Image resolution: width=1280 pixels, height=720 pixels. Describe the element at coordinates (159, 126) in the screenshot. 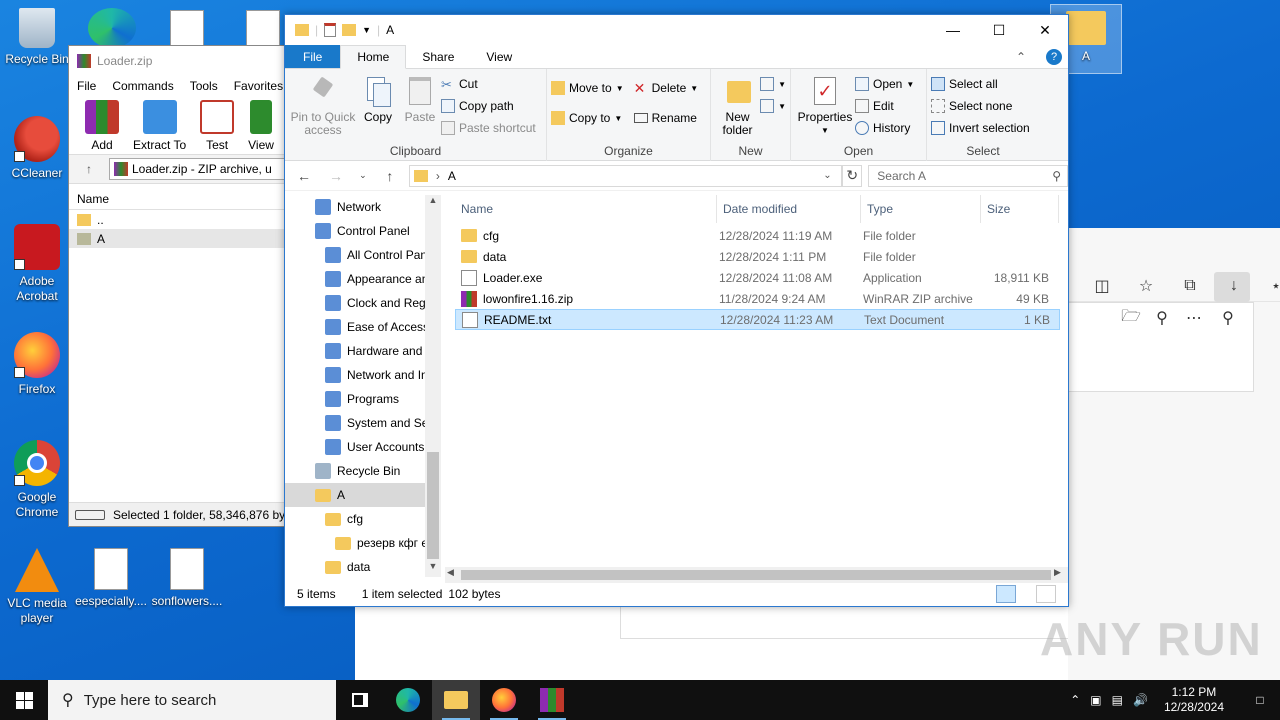

I see `extract-to-button: Extract To` at that location.